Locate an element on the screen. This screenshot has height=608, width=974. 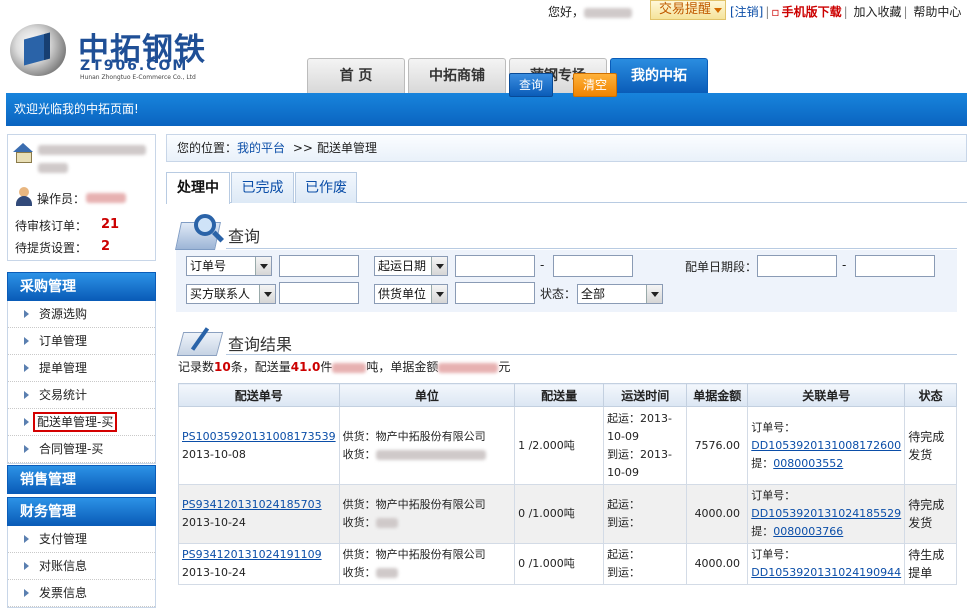
quantity-total: 41.0 is located at coordinates (305, 367).